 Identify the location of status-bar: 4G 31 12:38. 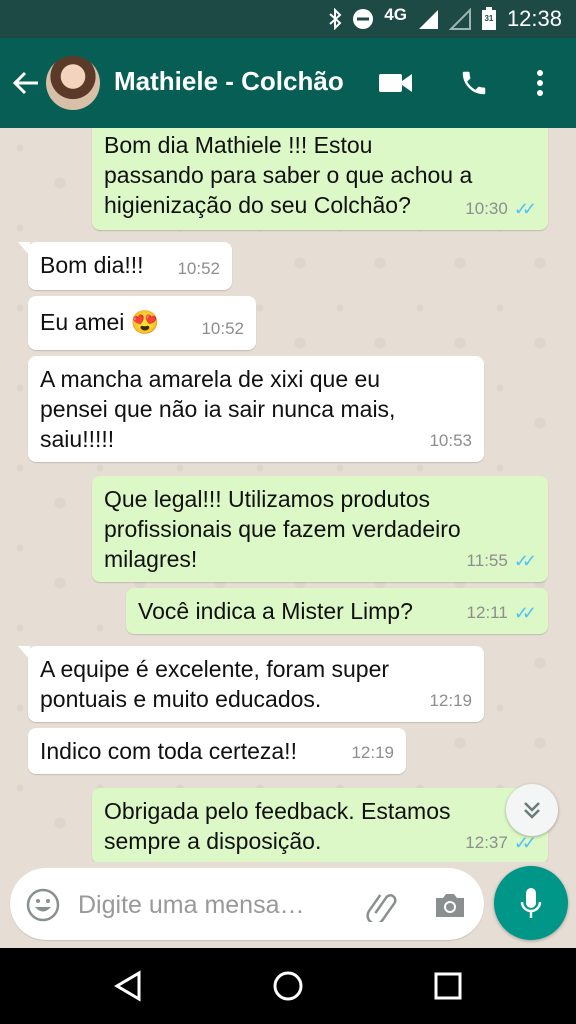
(288, 19).